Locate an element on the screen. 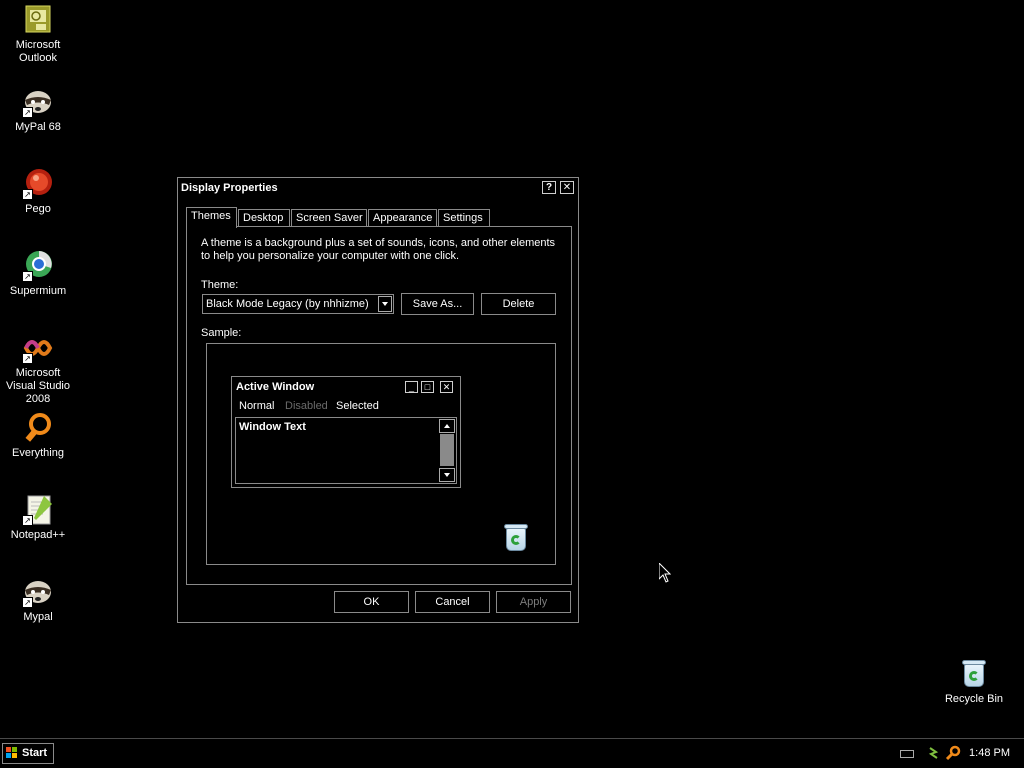 This screenshot has width=1024, height=768. sample-window-text: Window Text is located at coordinates (272, 427).